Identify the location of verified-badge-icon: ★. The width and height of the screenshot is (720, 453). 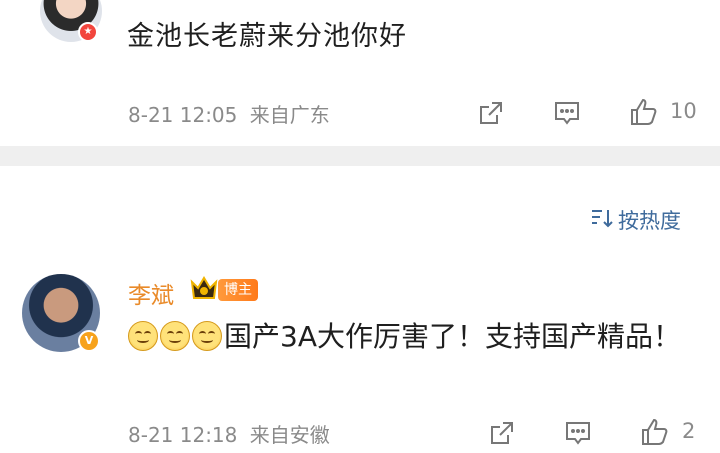
(88, 32).